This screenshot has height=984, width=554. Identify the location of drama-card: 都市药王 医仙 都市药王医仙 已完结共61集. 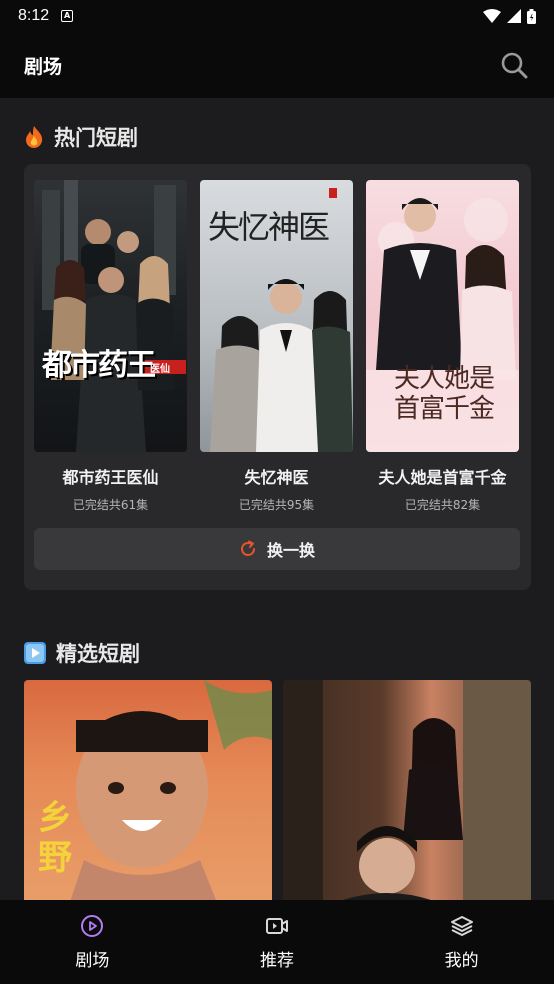
(110, 346).